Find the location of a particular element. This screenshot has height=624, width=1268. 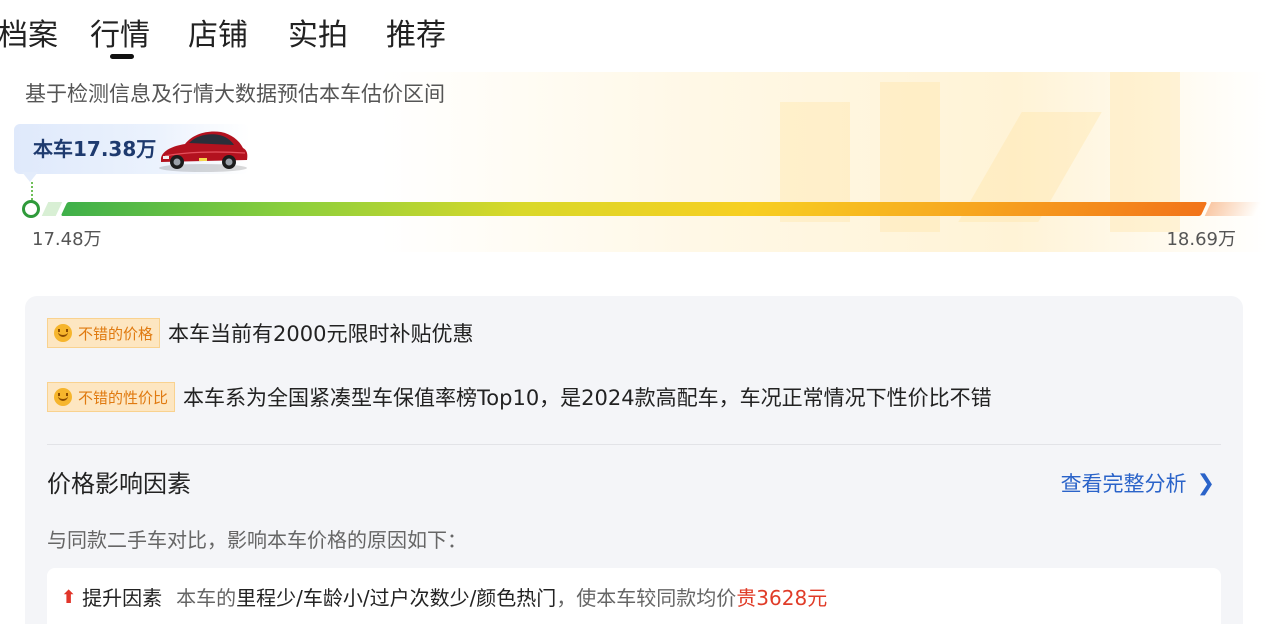

rise-factor-middle: ，使本车较同款均价 is located at coordinates (646, 598).